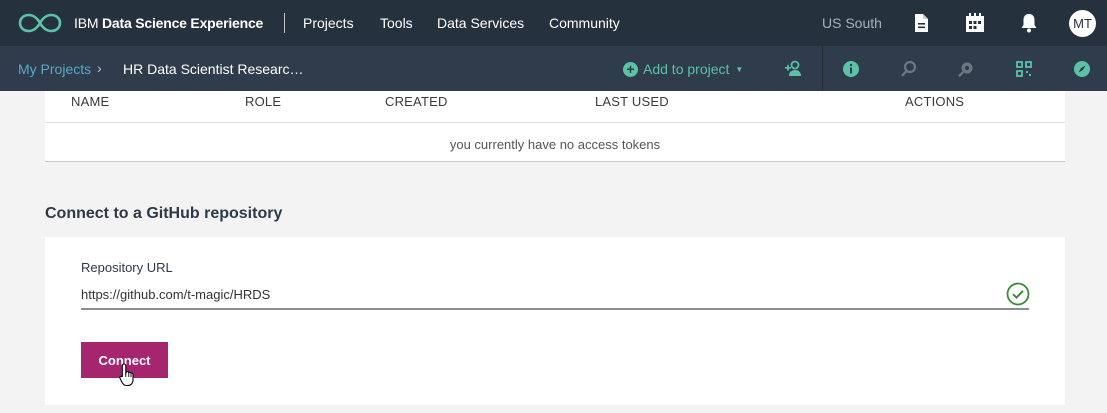 This screenshot has height=413, width=1107. What do you see at coordinates (284, 23) in the screenshot?
I see `brand-divider` at bounding box center [284, 23].